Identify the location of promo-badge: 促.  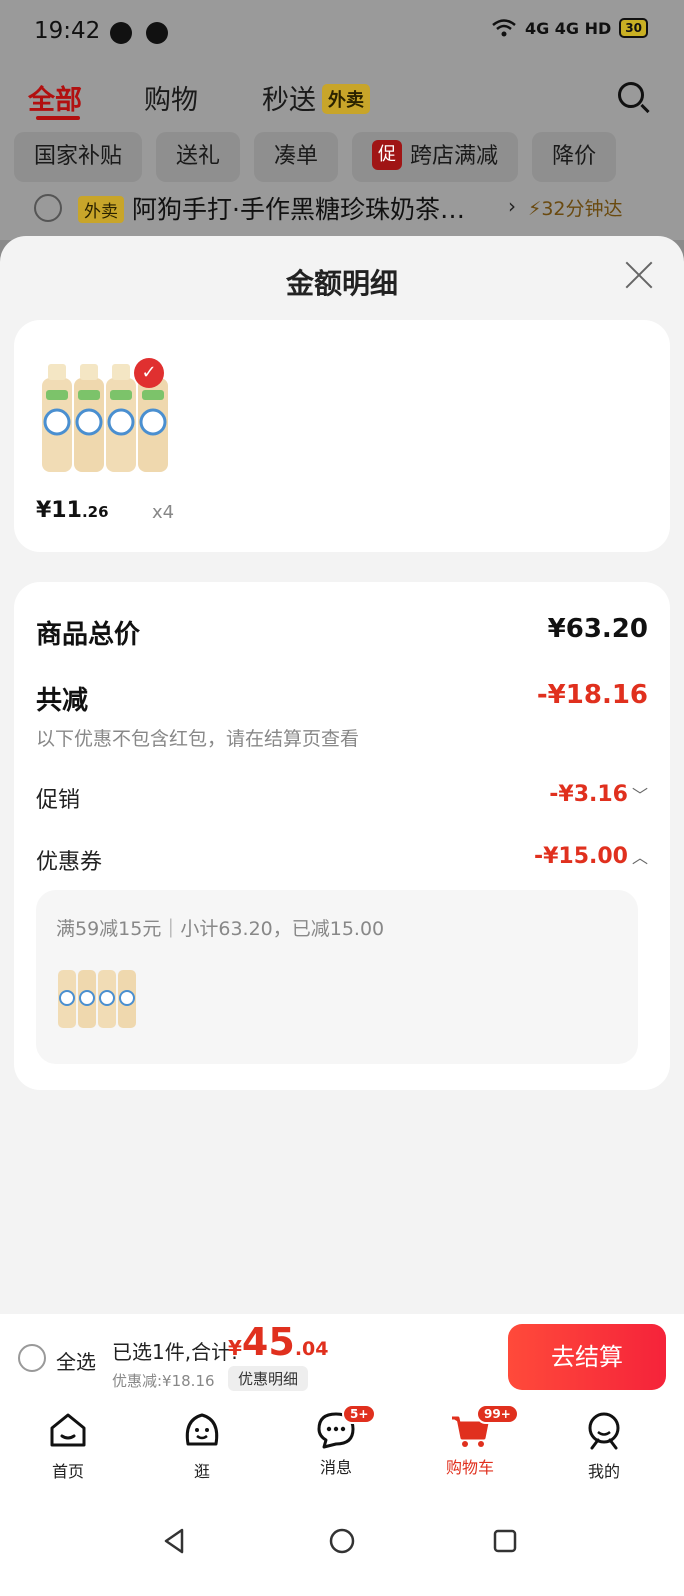
(387, 155).